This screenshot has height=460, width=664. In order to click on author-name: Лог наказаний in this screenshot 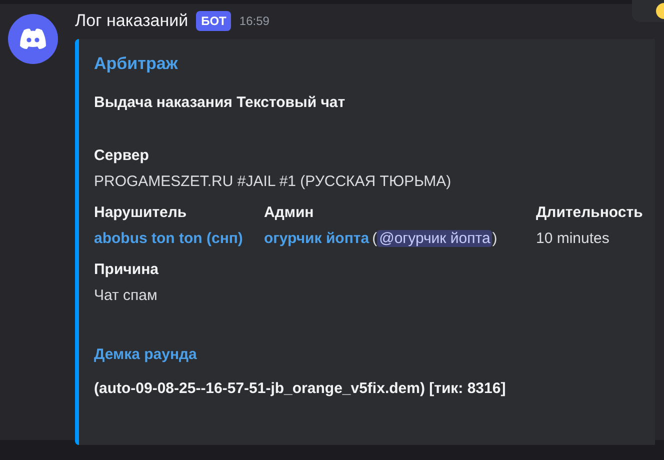, I will do `click(131, 21)`.